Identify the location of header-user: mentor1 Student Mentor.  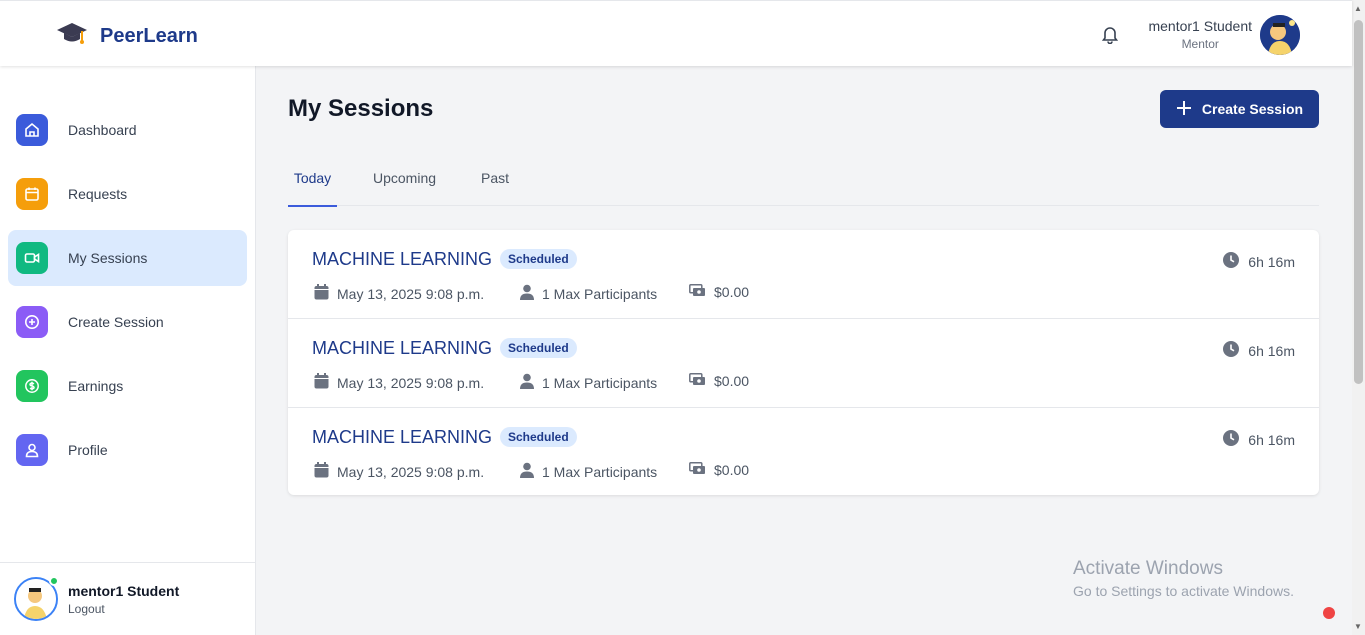
(1200, 34).